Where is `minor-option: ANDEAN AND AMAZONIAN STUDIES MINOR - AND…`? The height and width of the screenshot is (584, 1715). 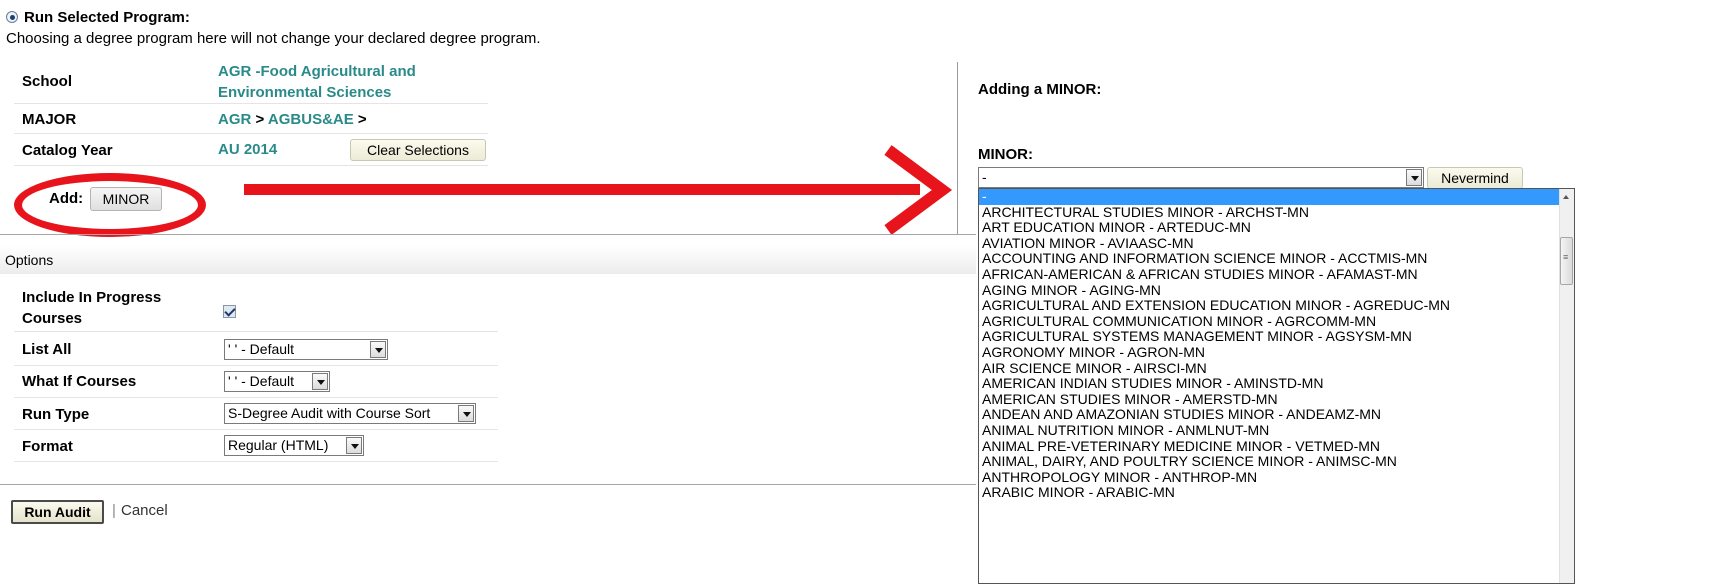
minor-option: ANDEAN AND AMAZONIAN STUDIES MINOR - AND… is located at coordinates (1269, 415).